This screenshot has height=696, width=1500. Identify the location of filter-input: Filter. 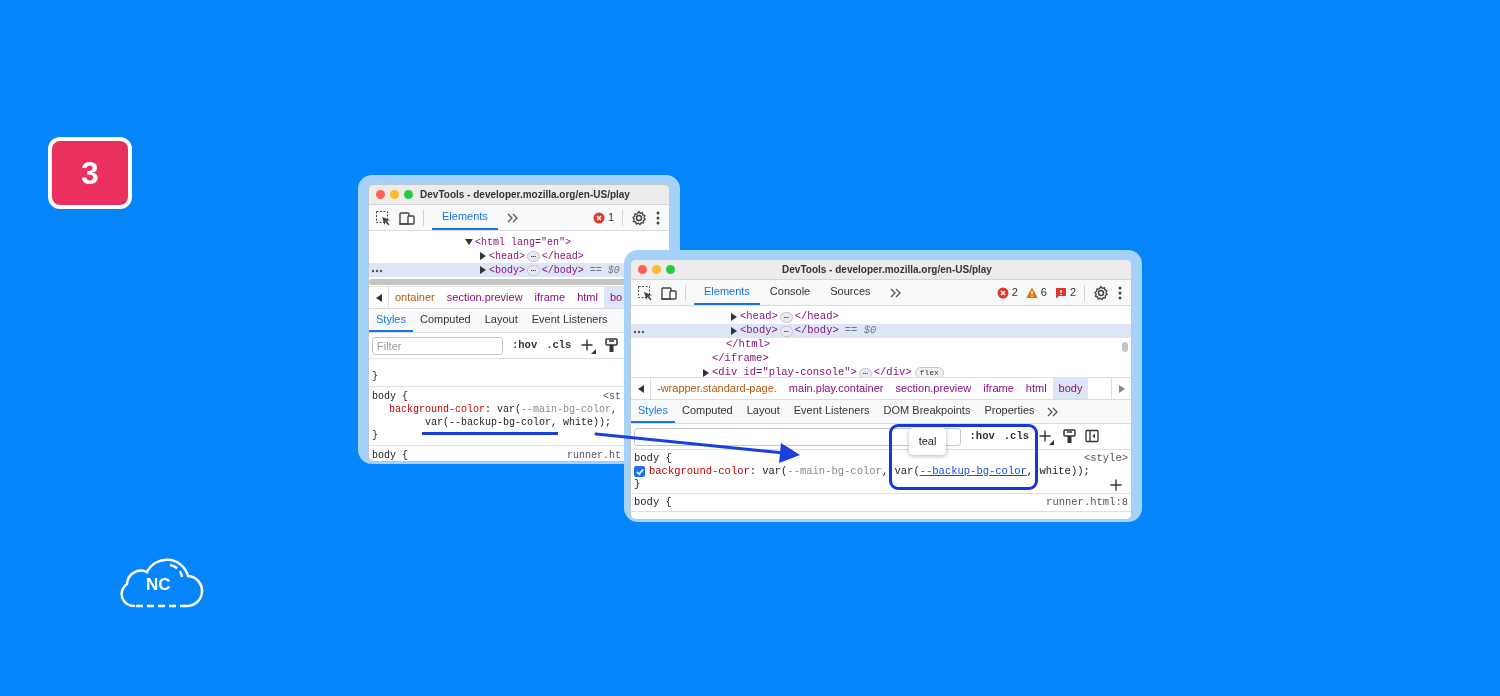
(437, 345).